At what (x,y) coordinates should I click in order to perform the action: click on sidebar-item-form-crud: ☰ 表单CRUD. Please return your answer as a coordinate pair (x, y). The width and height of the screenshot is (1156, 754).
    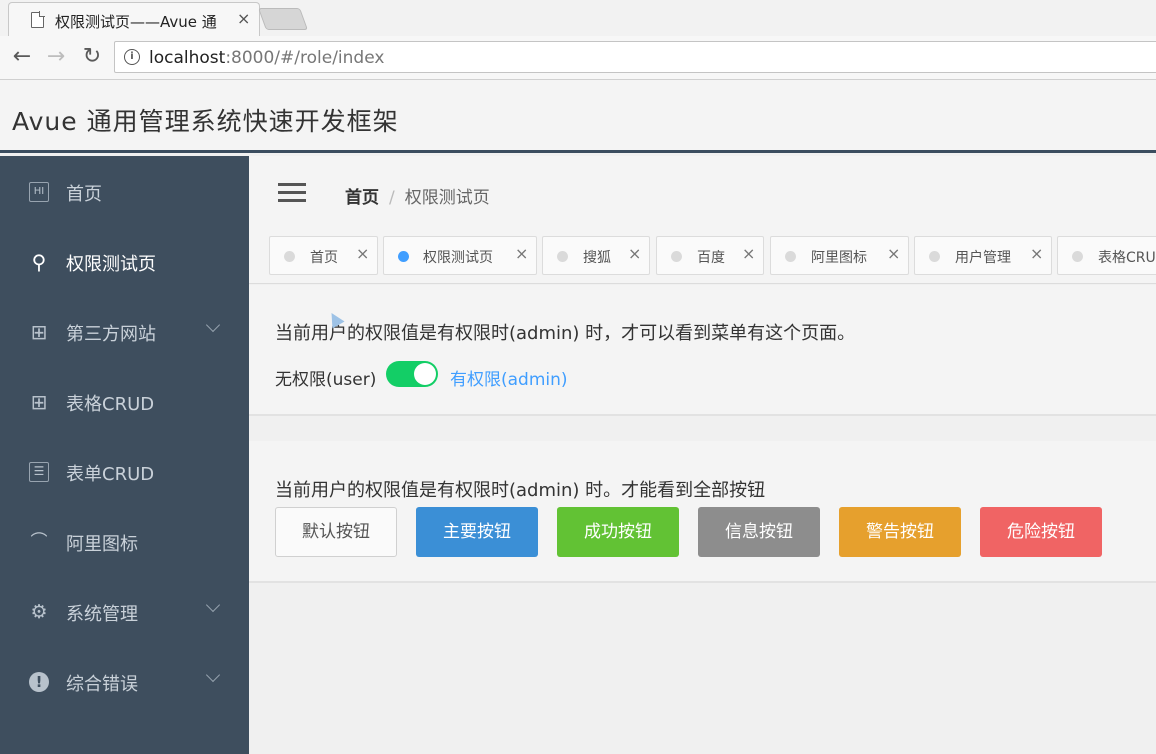
    Looking at the image, I should click on (124, 473).